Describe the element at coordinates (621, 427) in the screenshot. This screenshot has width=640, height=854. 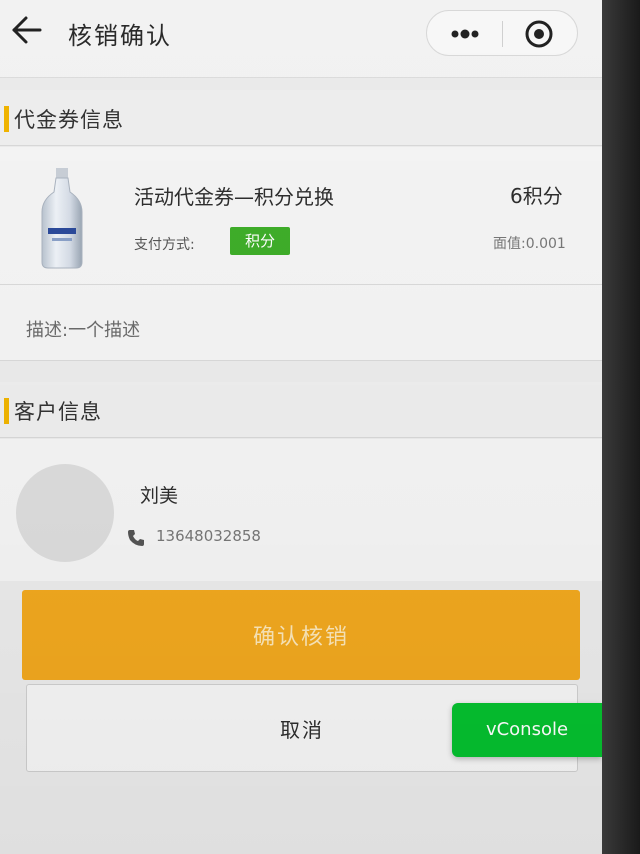
I see `device-bezel` at that location.